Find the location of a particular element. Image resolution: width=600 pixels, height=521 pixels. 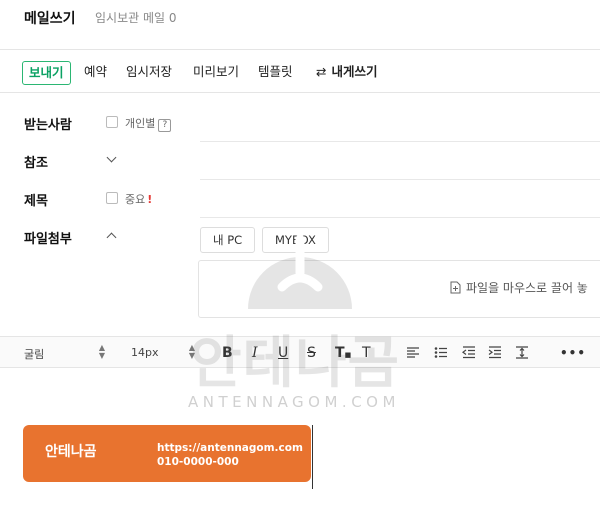

size-stepper-icon: ▲ ▼ is located at coordinates (192, 352).